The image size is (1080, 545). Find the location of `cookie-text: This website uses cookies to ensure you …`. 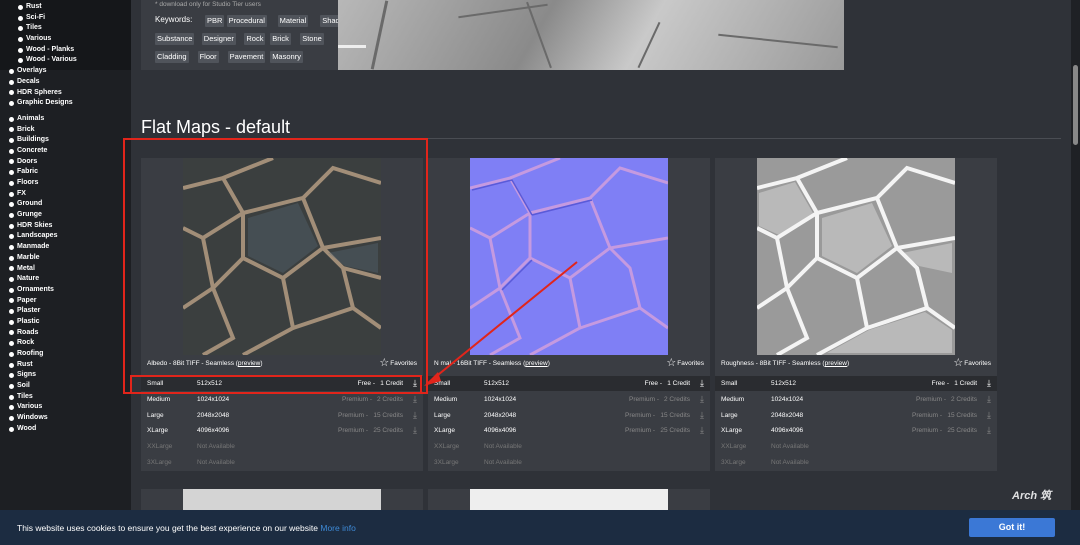

cookie-text: This website uses cookies to ensure you … is located at coordinates (186, 528).